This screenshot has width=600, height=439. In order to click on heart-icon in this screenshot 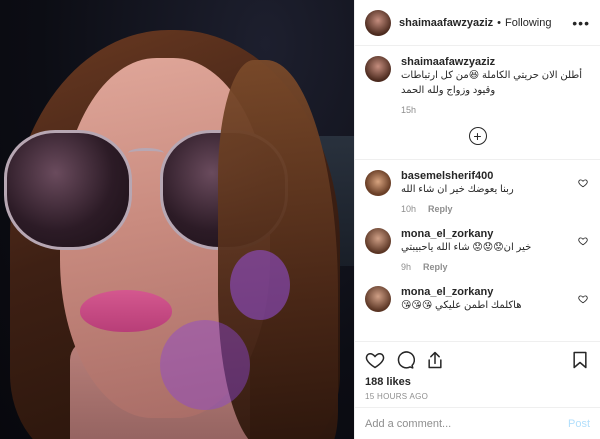, I will do `click(375, 360)`.